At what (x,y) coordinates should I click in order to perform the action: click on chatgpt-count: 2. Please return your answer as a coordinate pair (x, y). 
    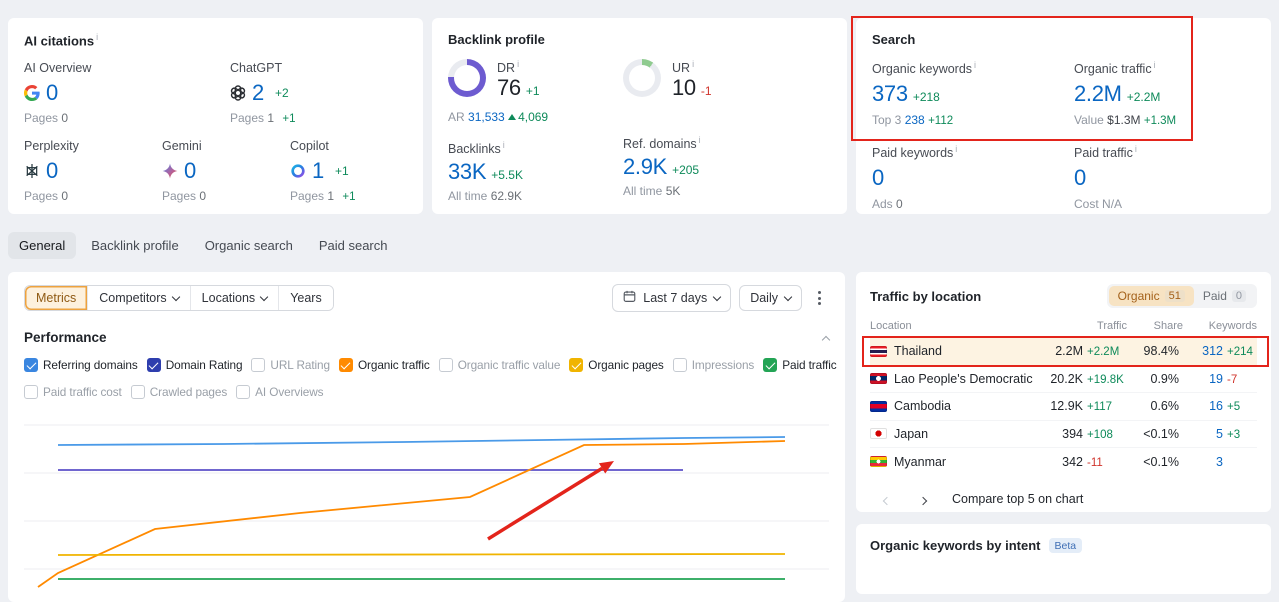
    Looking at the image, I should click on (258, 93).